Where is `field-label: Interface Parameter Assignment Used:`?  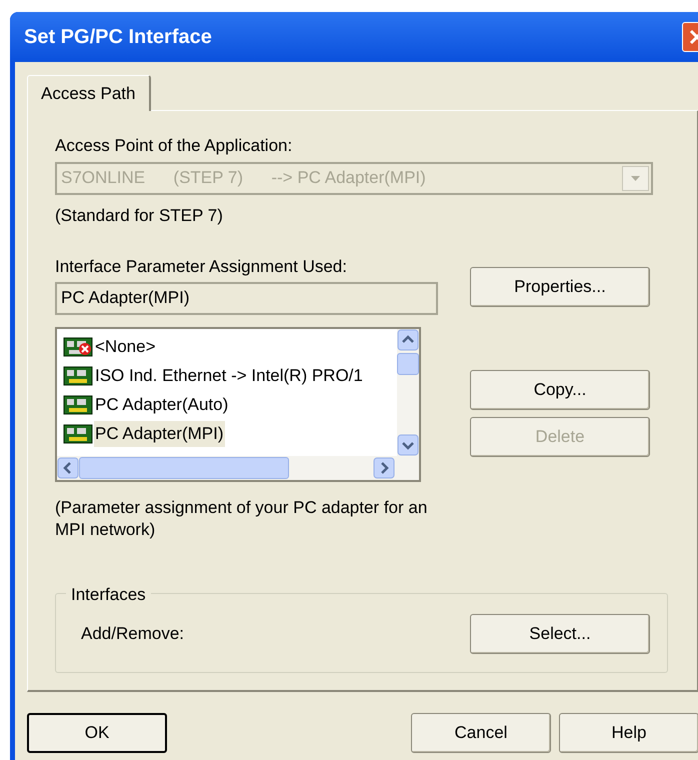
field-label: Interface Parameter Assignment Used: is located at coordinates (201, 267).